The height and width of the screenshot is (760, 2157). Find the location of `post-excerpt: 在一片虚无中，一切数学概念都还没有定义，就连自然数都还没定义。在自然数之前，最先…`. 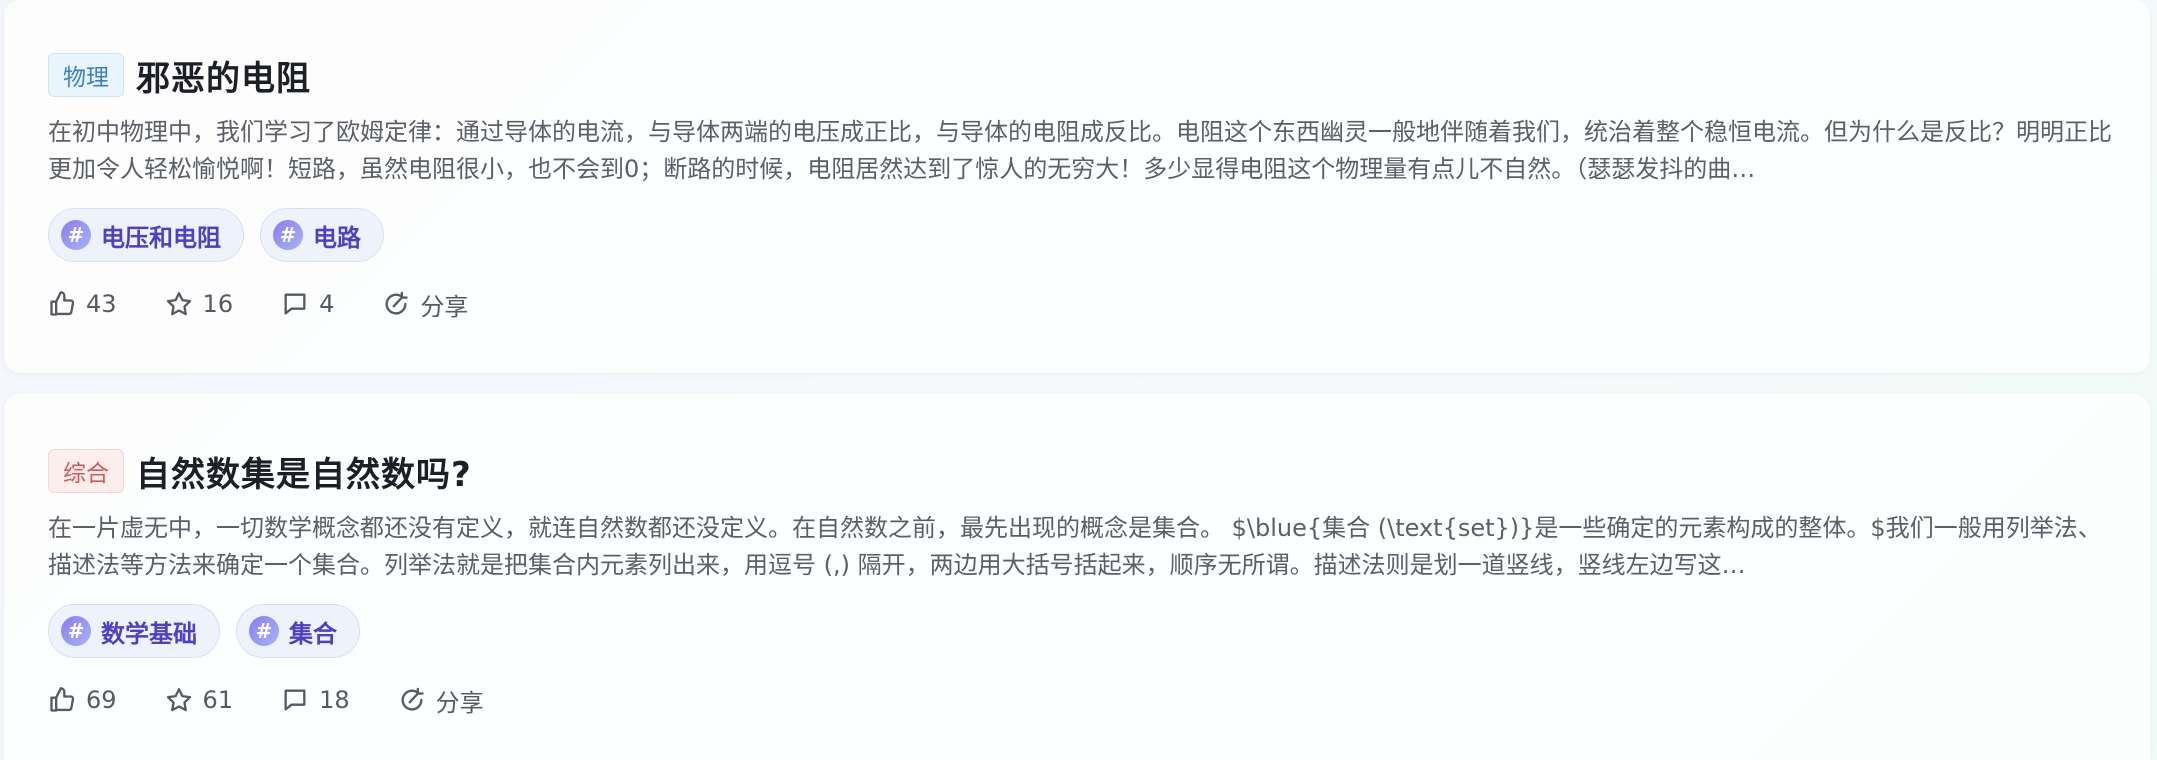

post-excerpt: 在一片虚无中，一切数学概念都还没有定义，就连自然数都还没定义。在自然数之前，最先… is located at coordinates (1080, 547).